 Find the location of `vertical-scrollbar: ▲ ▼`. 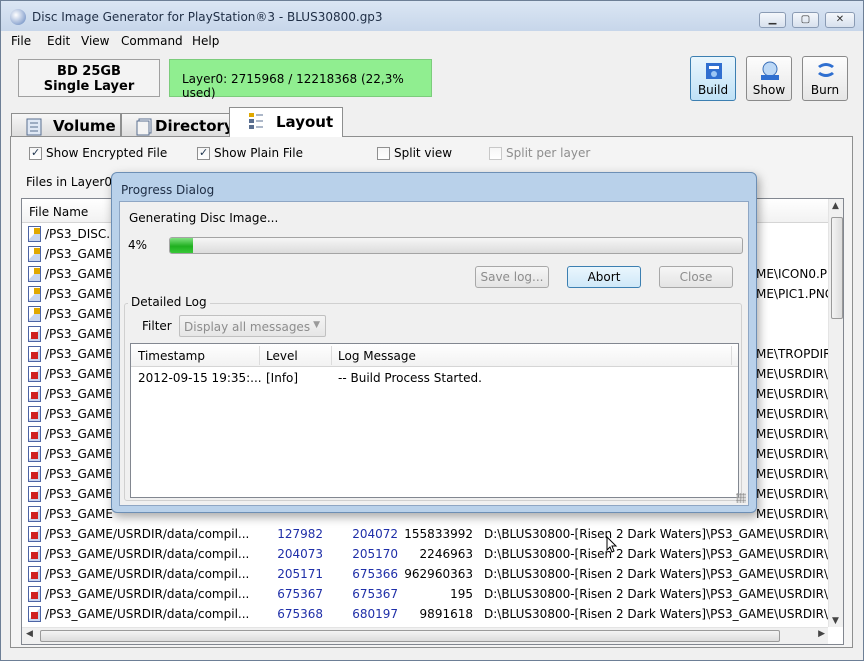

vertical-scrollbar: ▲ ▼ is located at coordinates (835, 413).